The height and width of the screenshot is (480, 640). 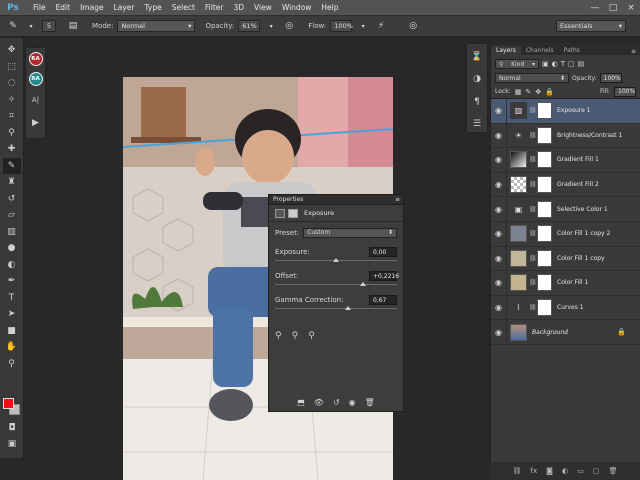 What do you see at coordinates (341, 26) in the screenshot?
I see `flow-field: 100%` at bounding box center [341, 26].